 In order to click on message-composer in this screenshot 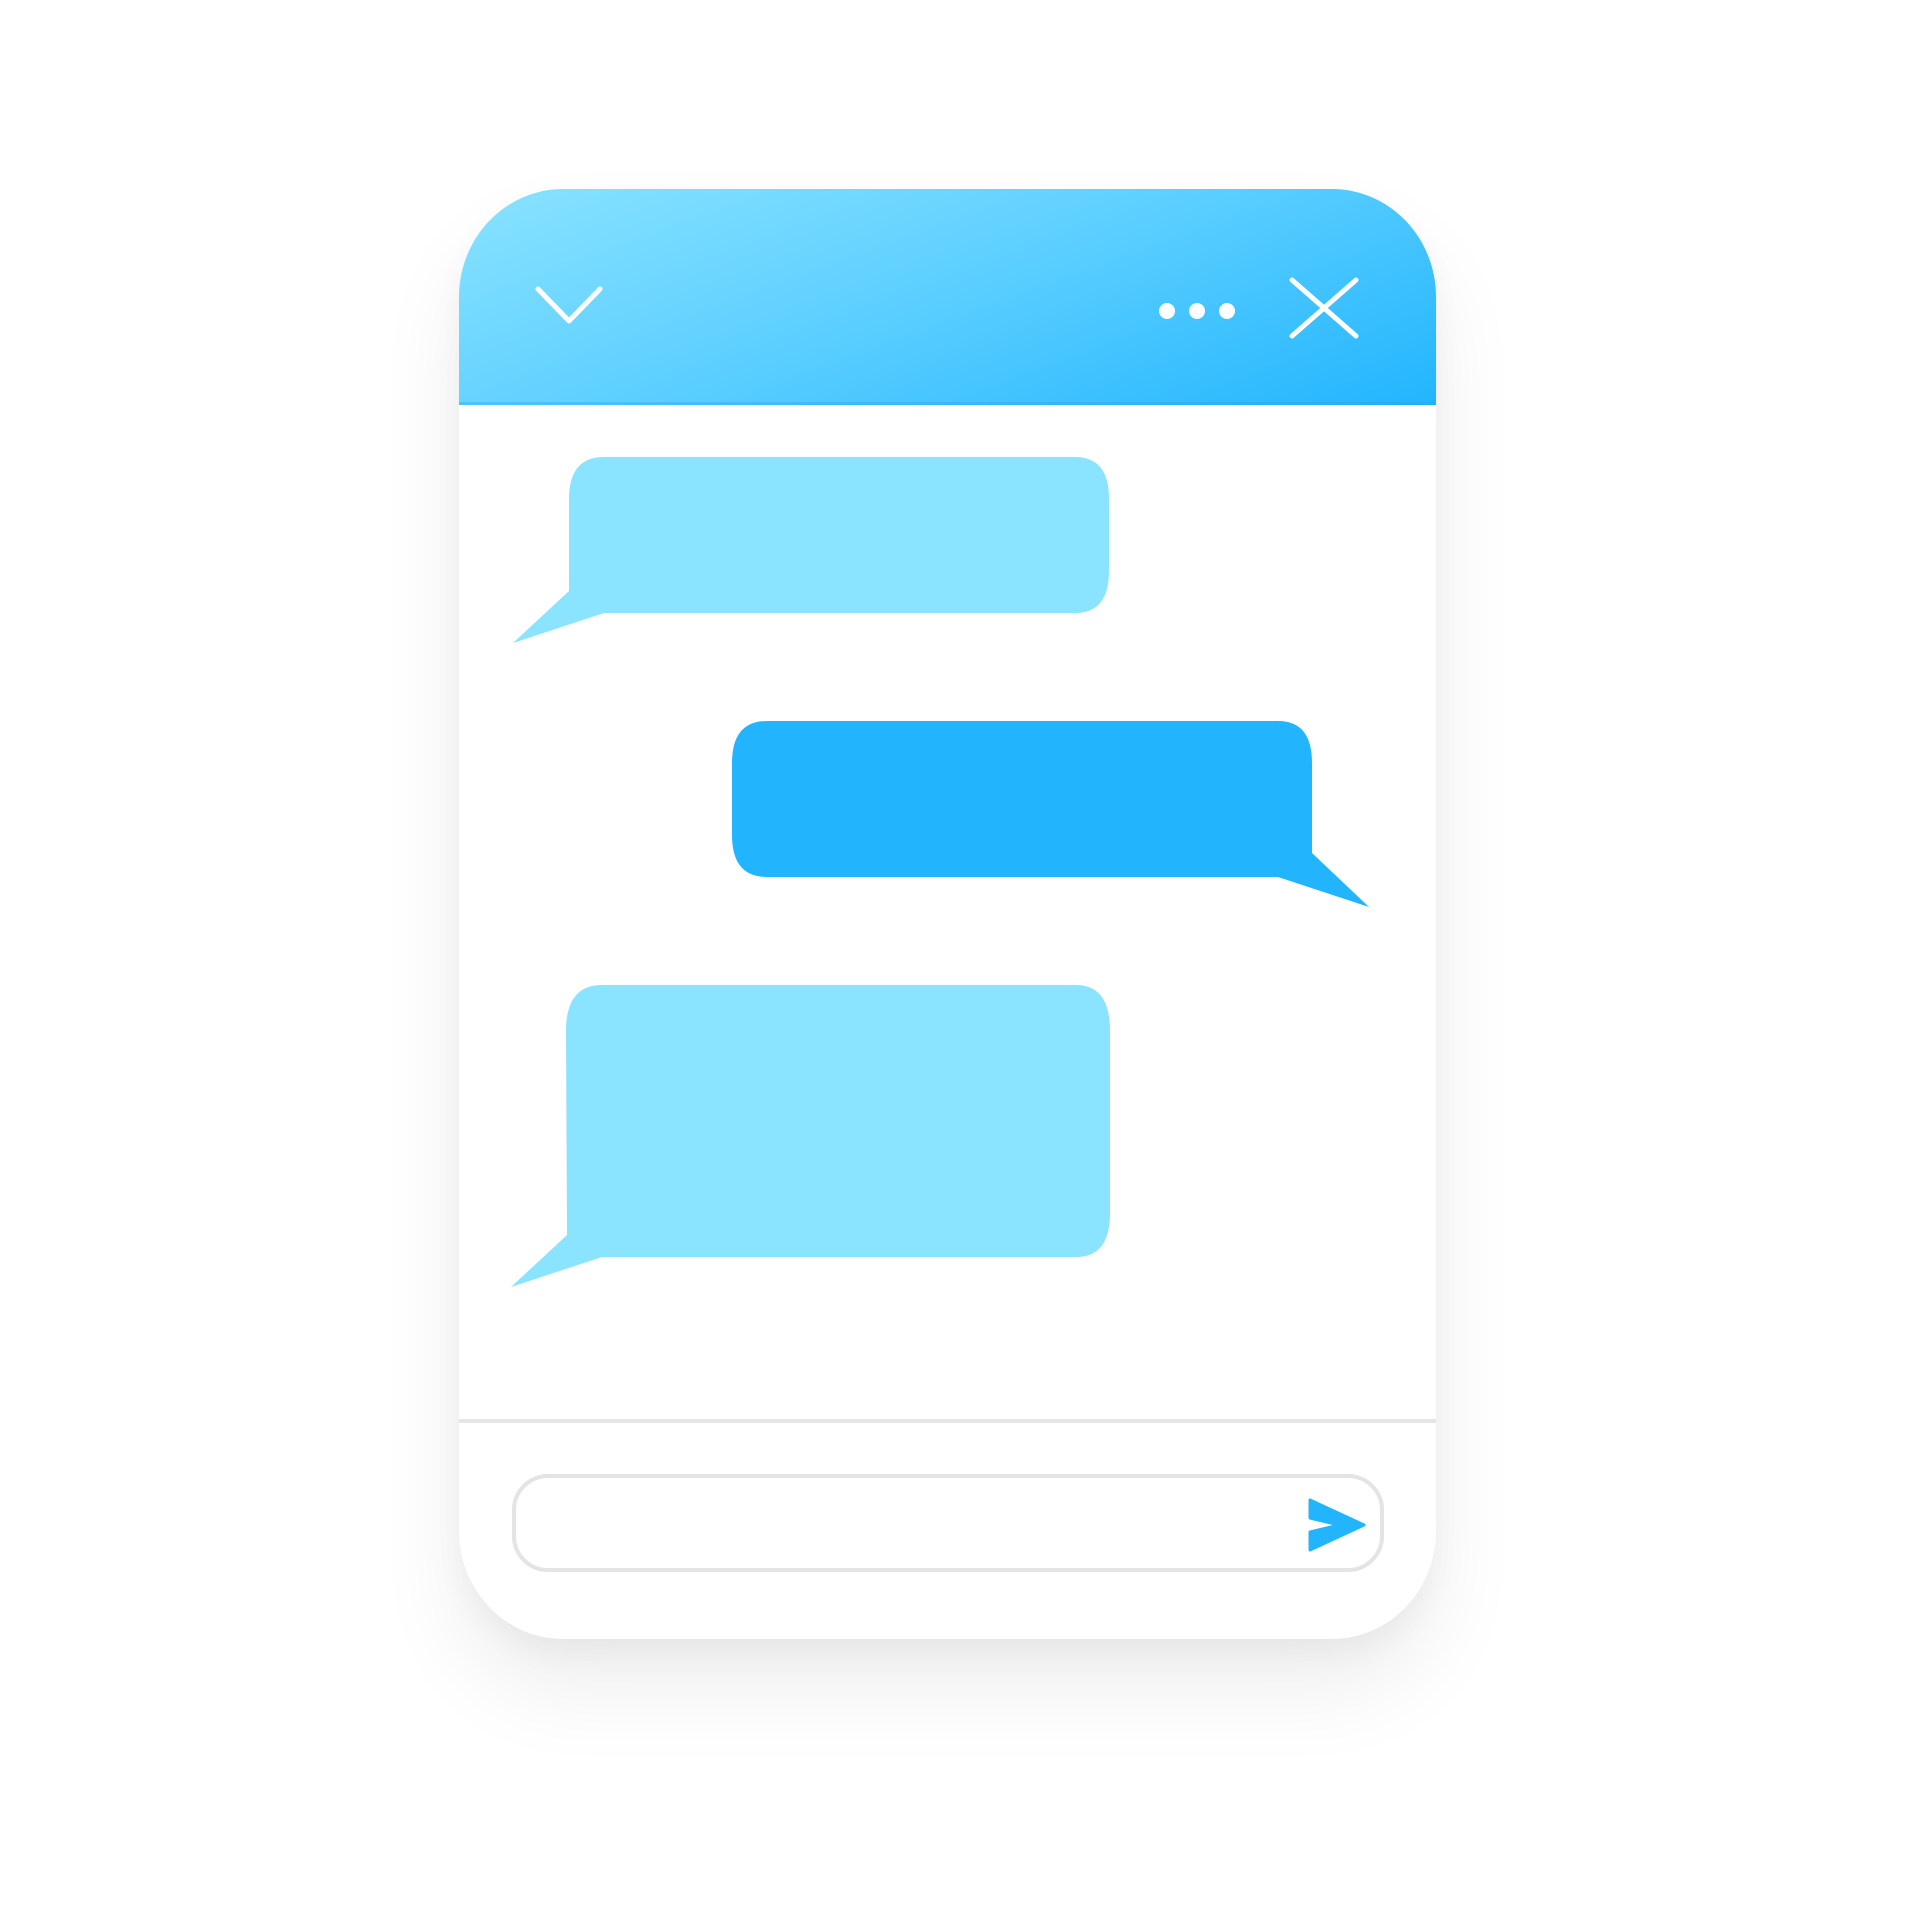, I will do `click(948, 1523)`.